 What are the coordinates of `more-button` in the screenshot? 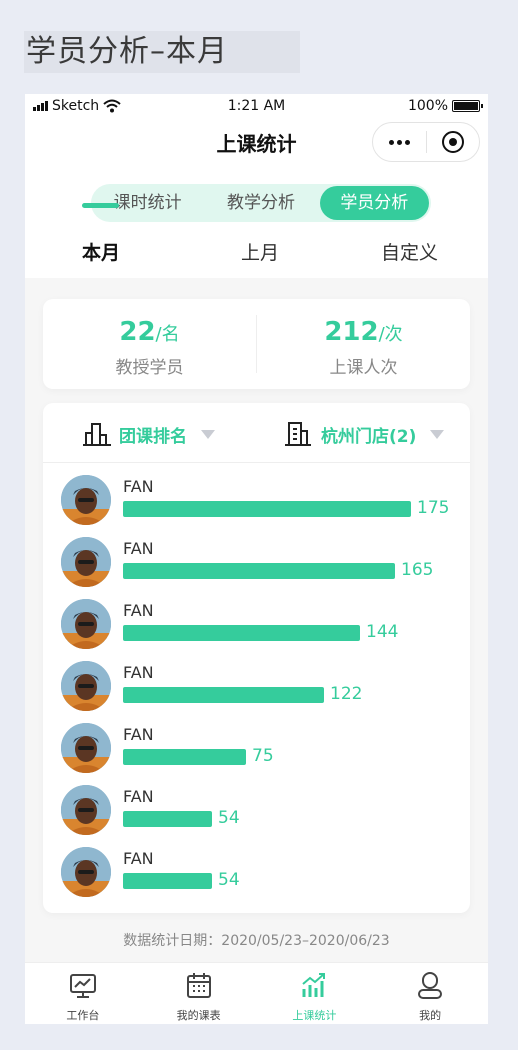 It's located at (399, 142).